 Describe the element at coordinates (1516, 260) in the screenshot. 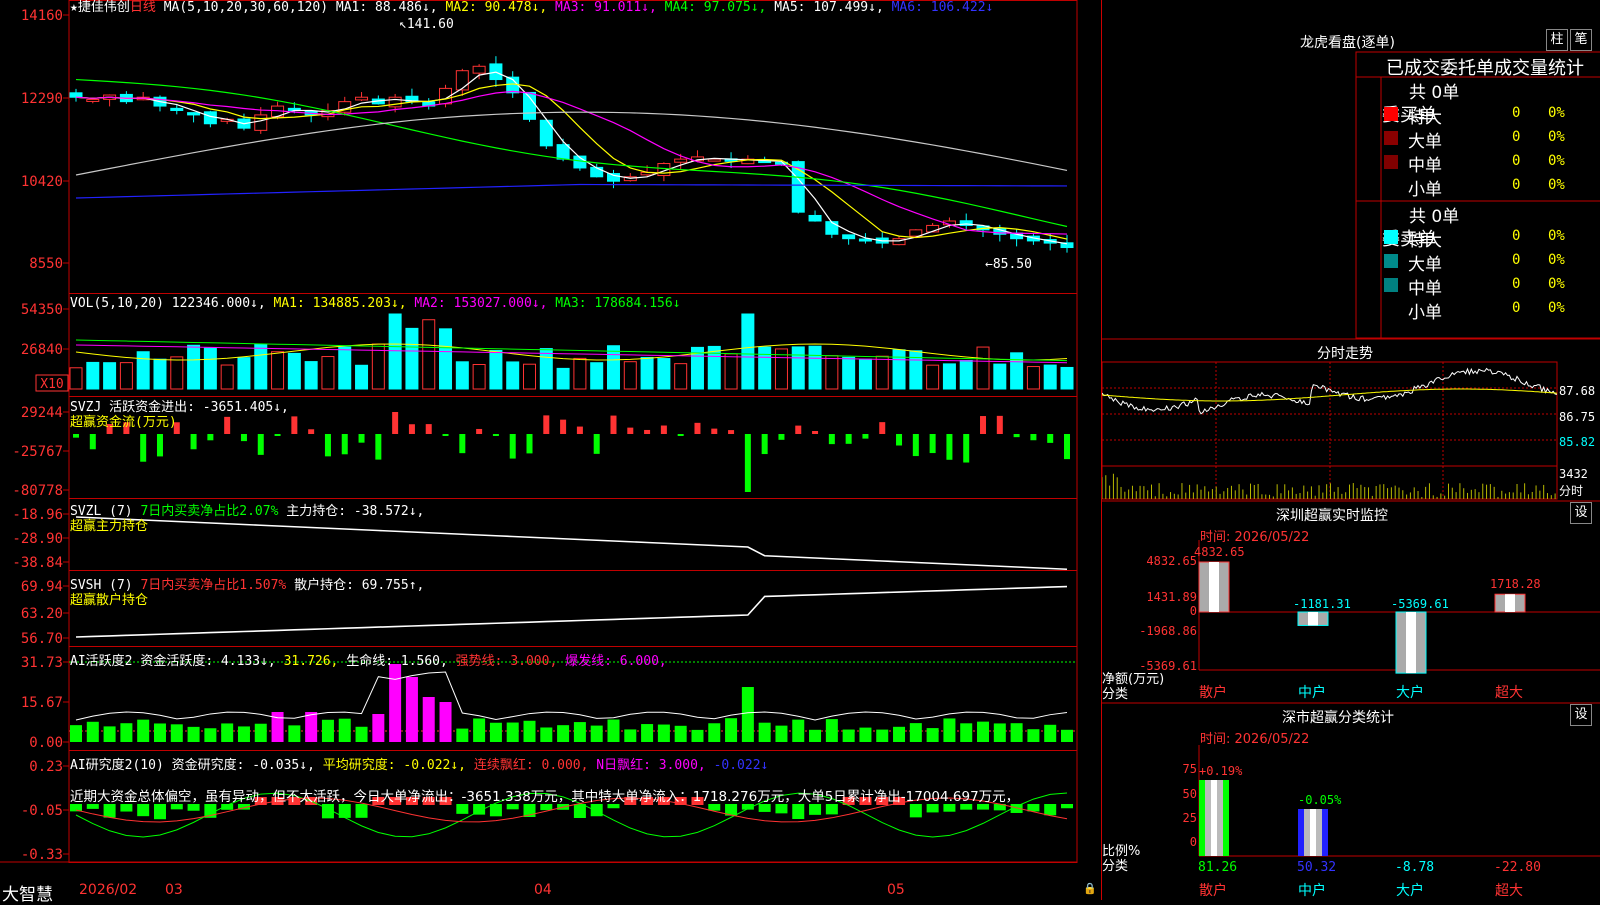

I see `sell-row-val-1: 0` at that location.